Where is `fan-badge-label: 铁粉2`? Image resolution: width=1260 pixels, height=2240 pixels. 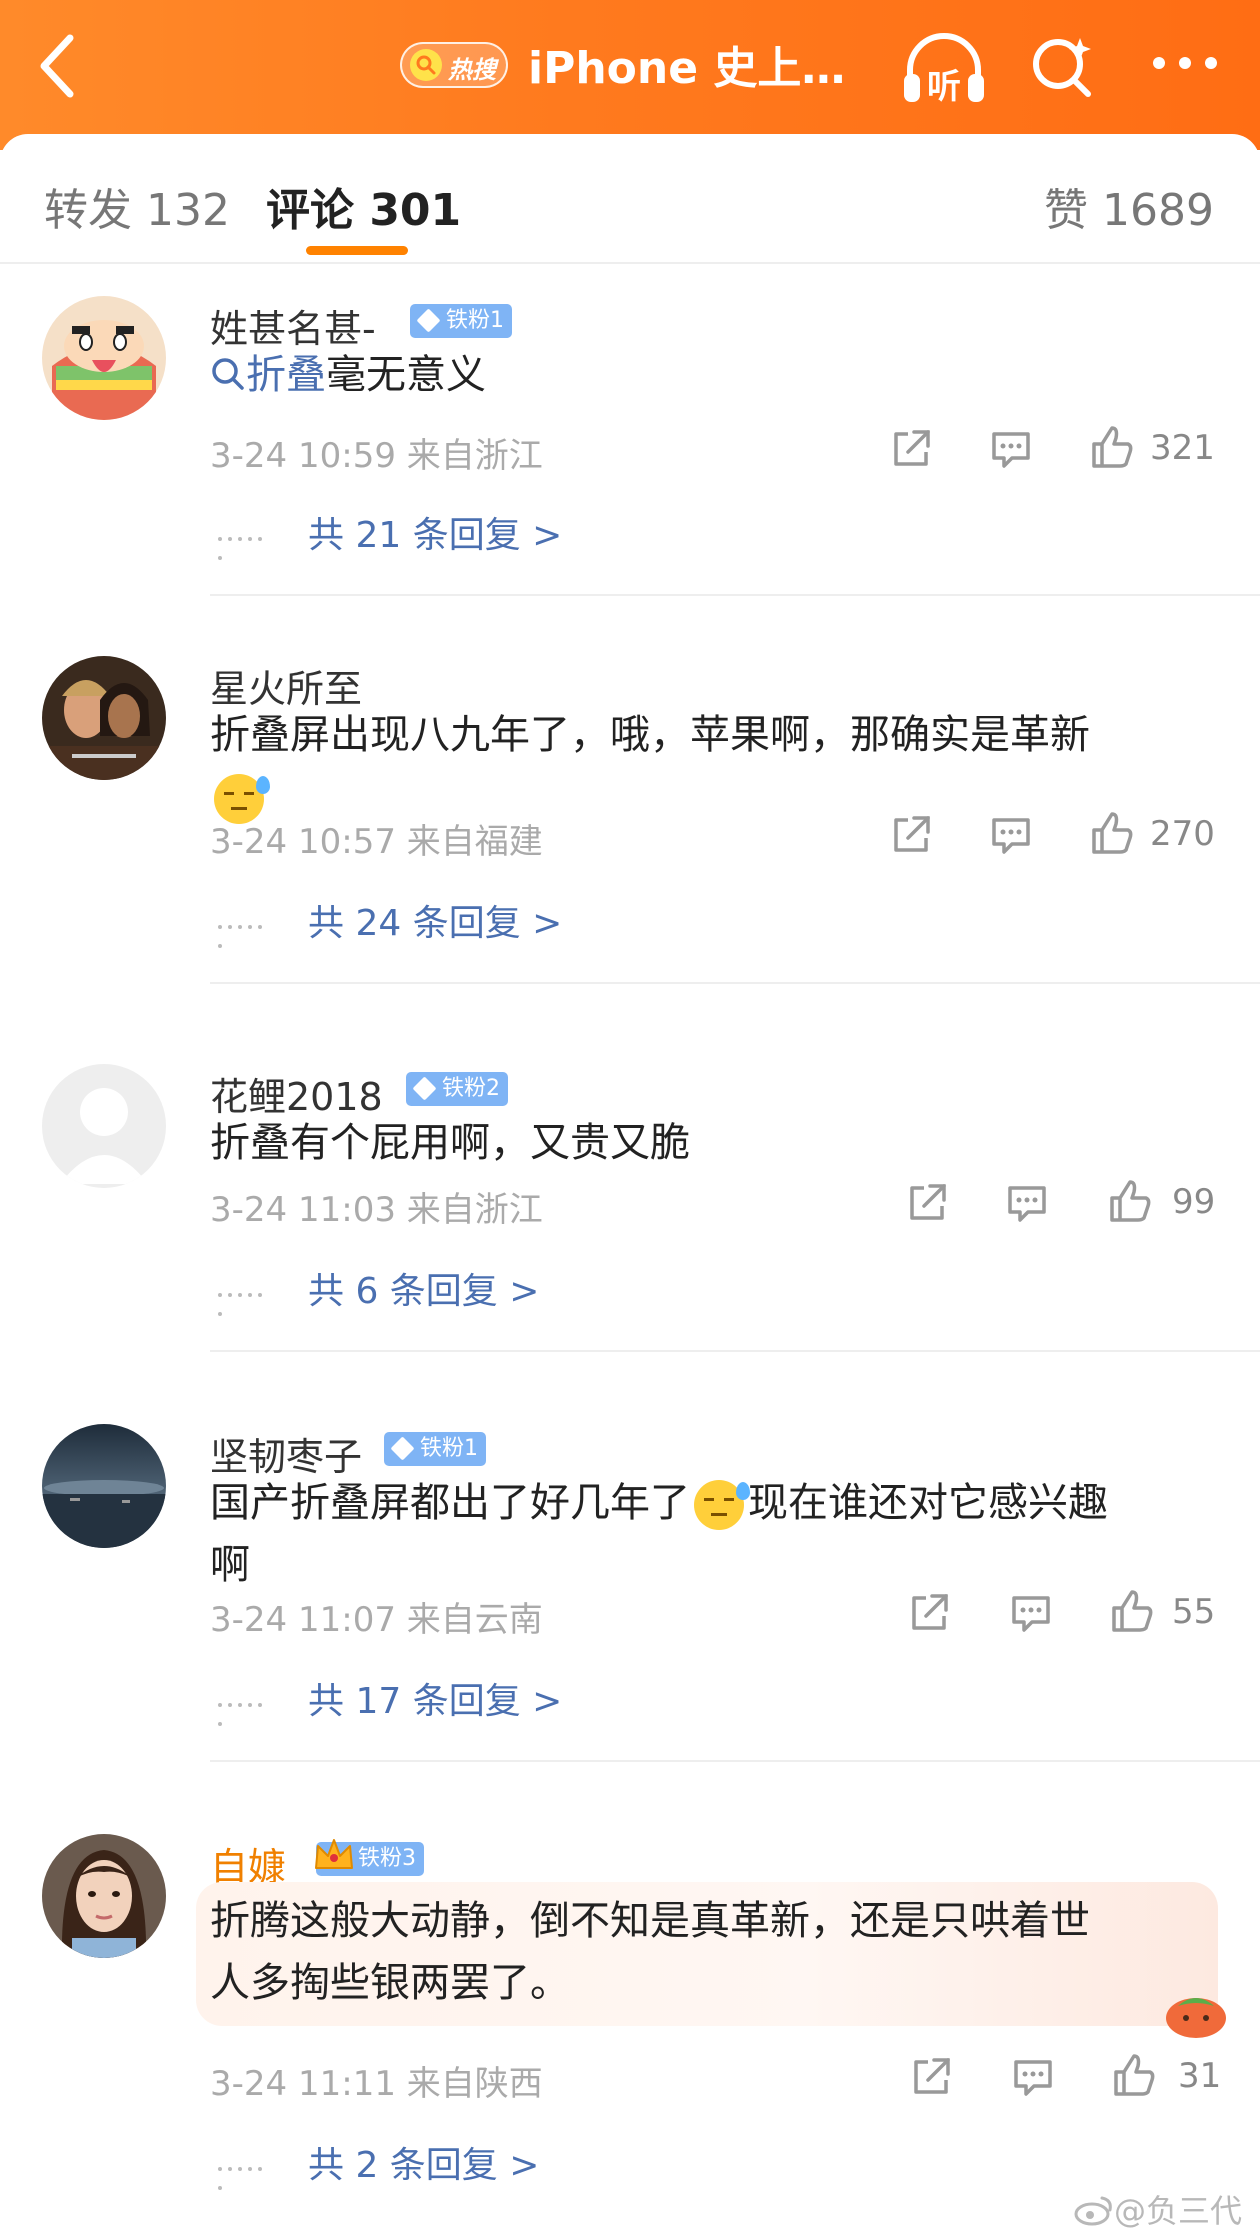
fan-badge-label: 铁粉2 is located at coordinates (471, 1088).